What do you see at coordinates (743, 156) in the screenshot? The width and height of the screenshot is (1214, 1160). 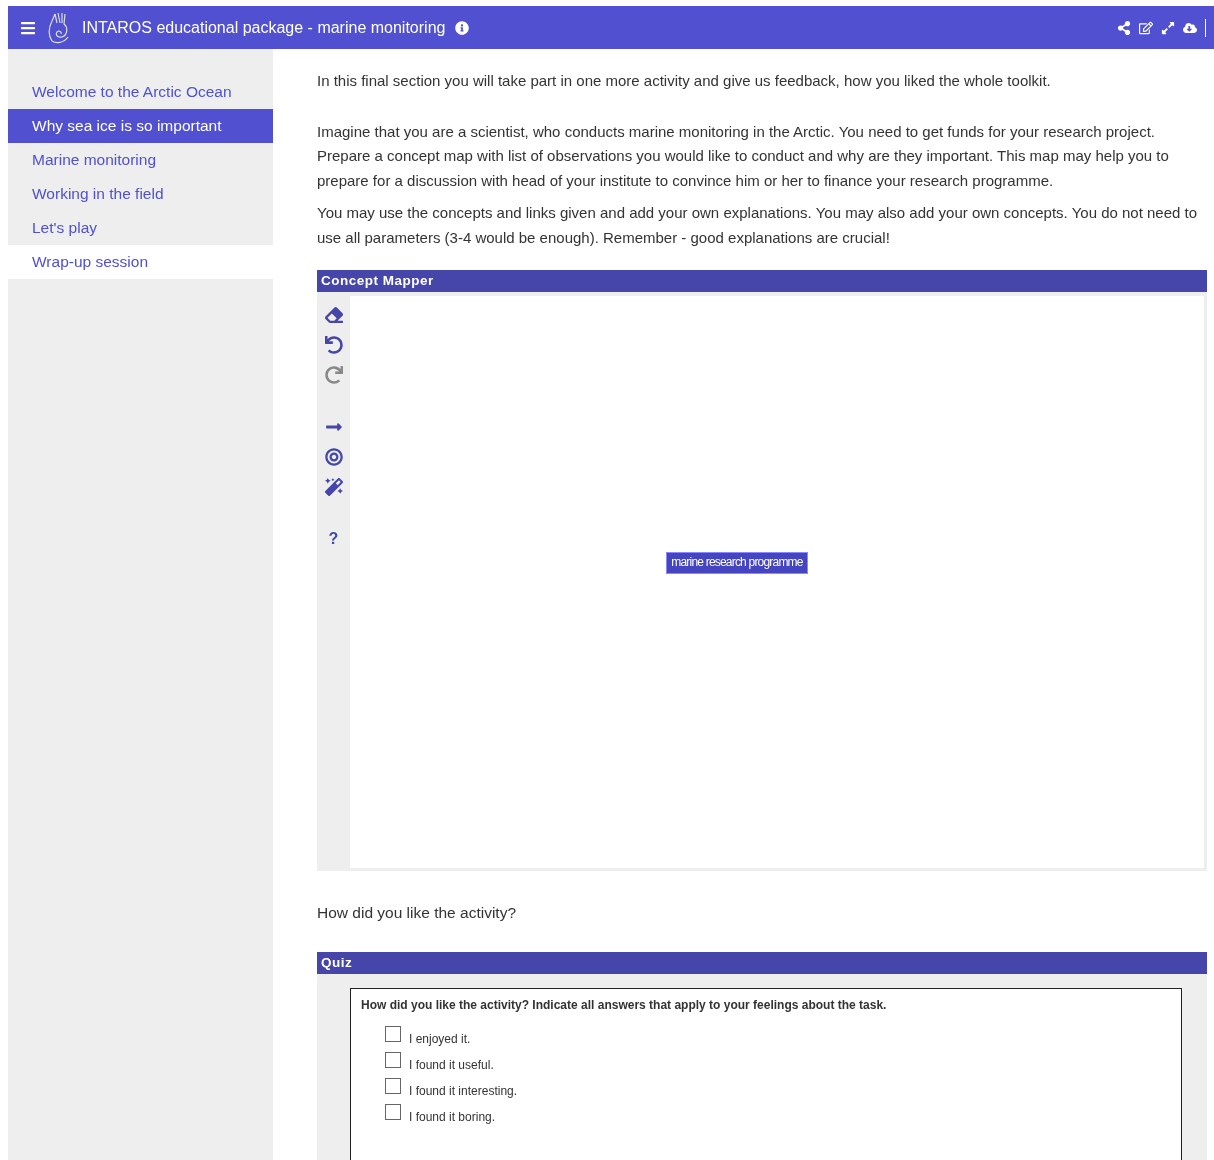 I see `instruction-paragraph: Imagine that you are a scientist, who conducts marine monitoring in the Arctic. You need to get funds for your research project. Prepare a concept map with list of observations you would like to conduct and why are they important. This map may help you to prepare for a discussion with head of your institute to convince him or her to finance your research programme.` at bounding box center [743, 156].